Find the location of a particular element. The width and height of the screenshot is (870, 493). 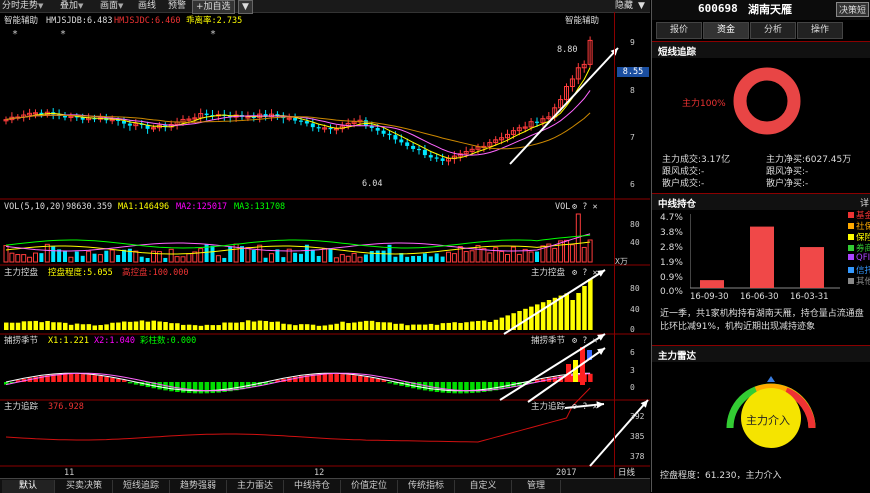

control-high: 高控盘:100.000 is located at coordinates (155, 273).